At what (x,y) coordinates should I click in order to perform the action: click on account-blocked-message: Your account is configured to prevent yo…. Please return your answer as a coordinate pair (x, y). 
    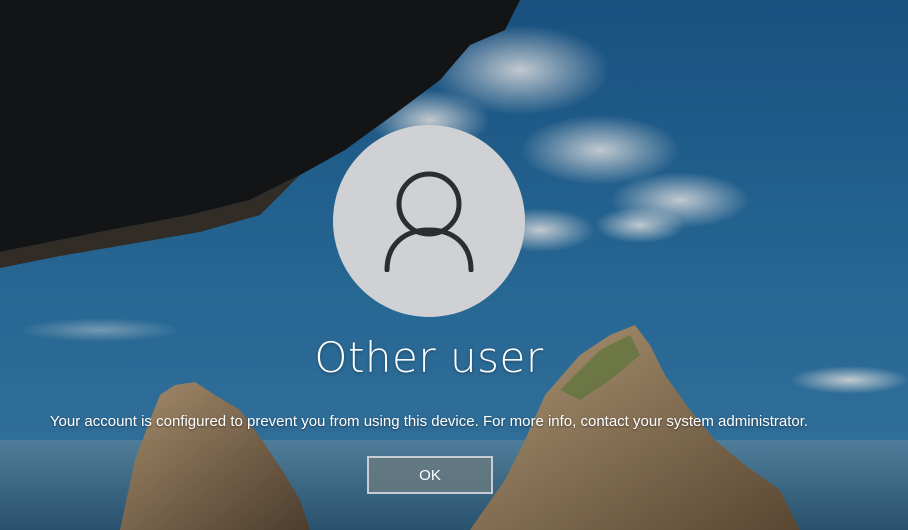
    Looking at the image, I should click on (429, 421).